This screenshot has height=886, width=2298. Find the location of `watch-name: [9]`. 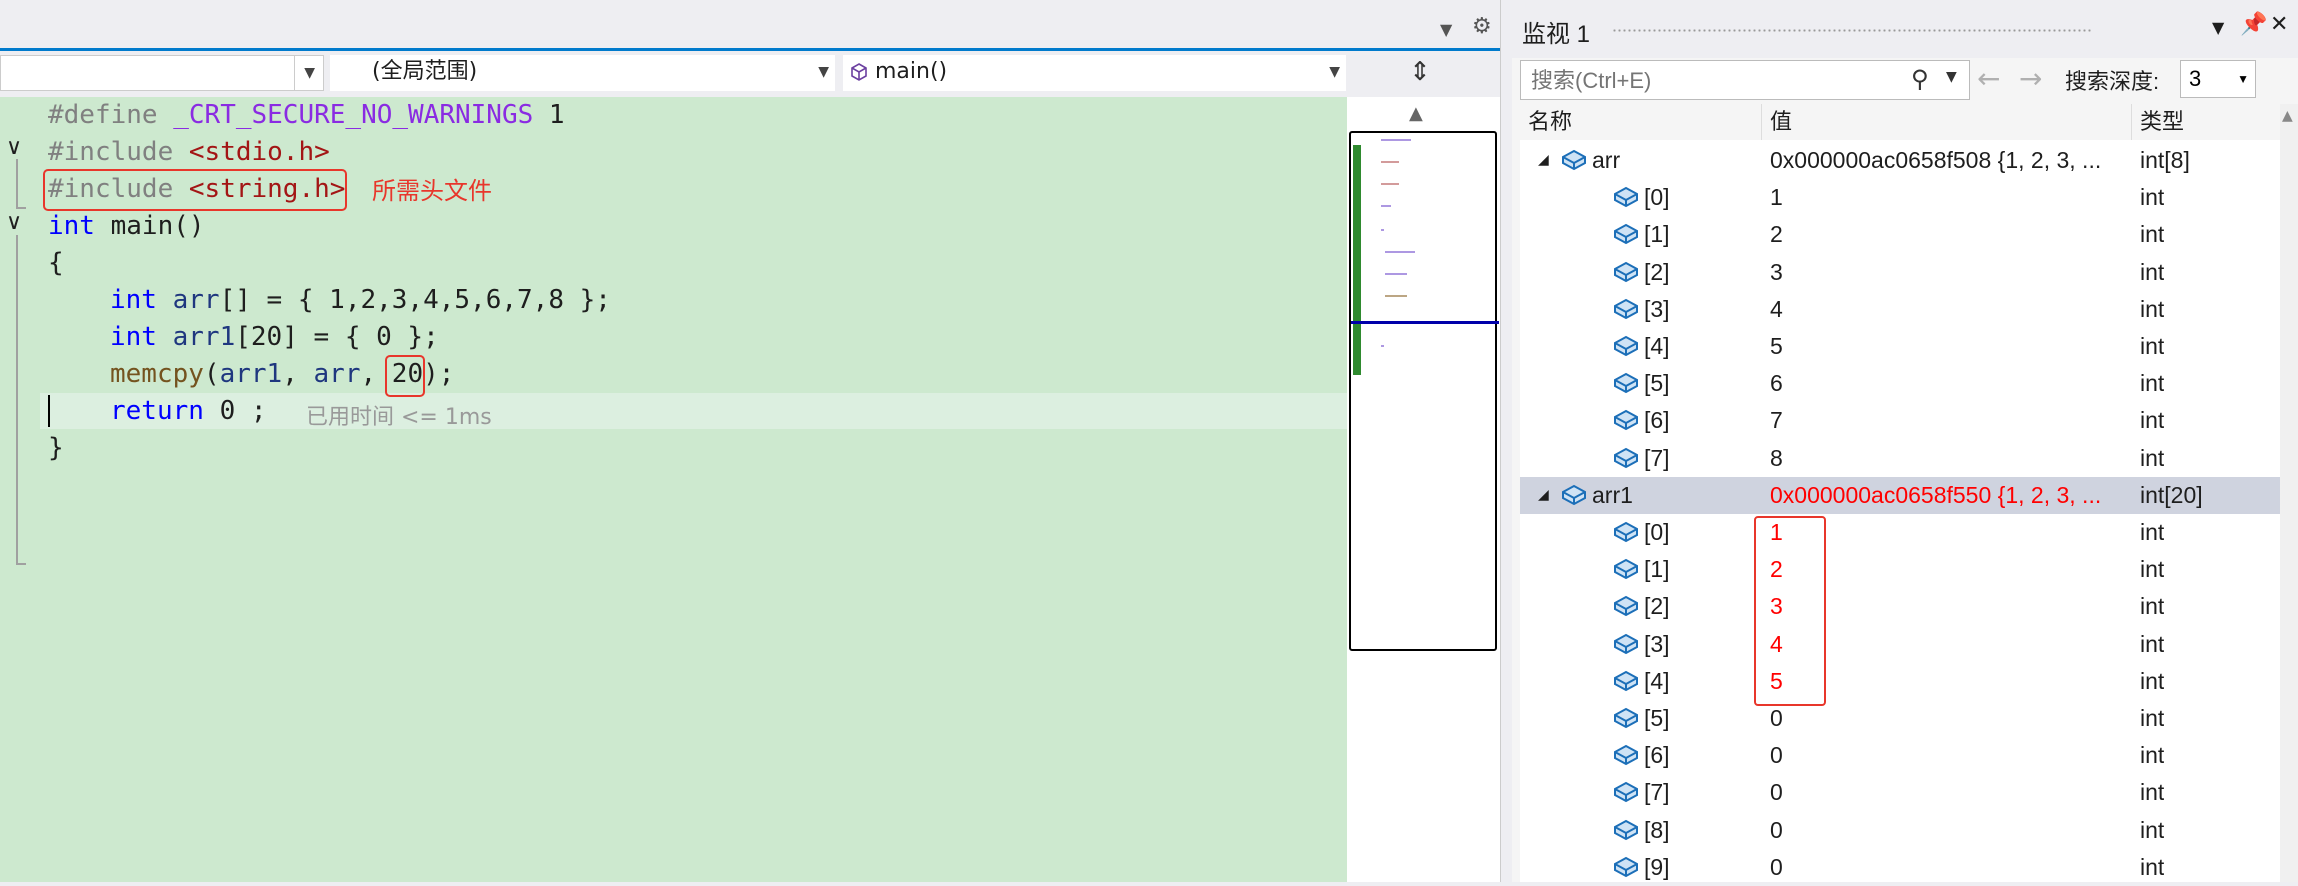

watch-name: [9] is located at coordinates (1657, 866).